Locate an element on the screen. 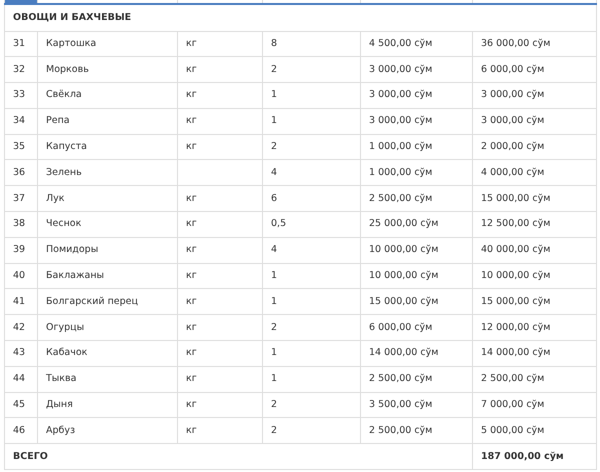  table-cell: Кабачок is located at coordinates (108, 353).